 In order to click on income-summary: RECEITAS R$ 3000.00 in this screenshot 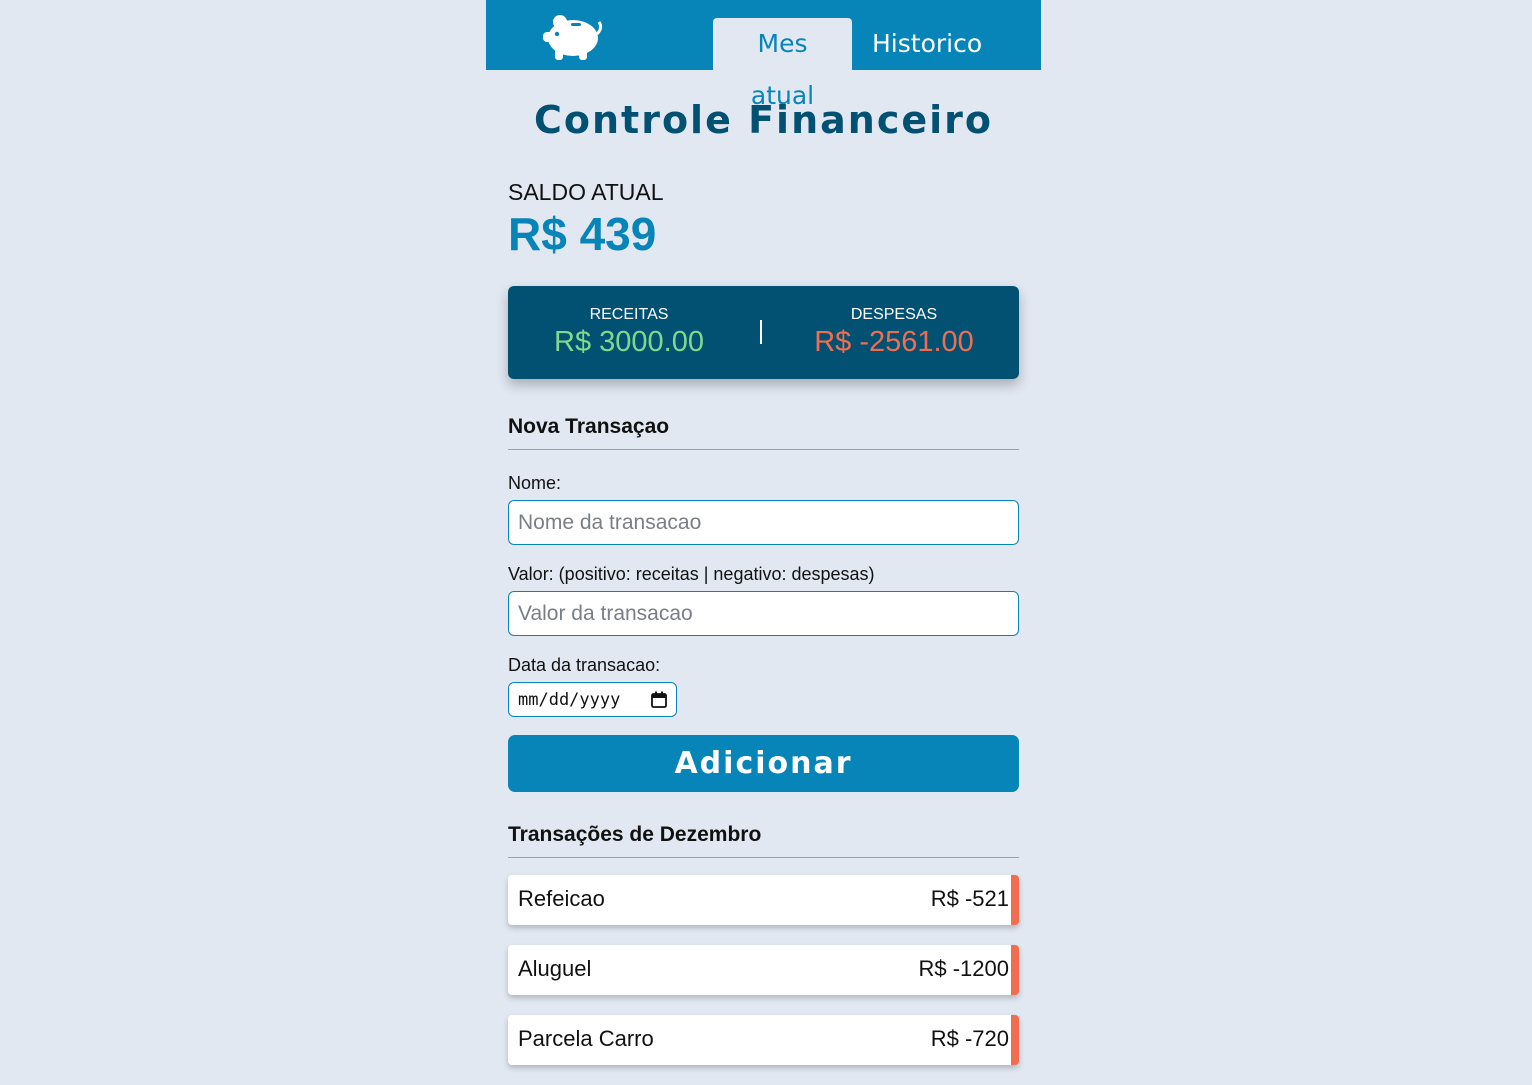, I will do `click(629, 332)`.